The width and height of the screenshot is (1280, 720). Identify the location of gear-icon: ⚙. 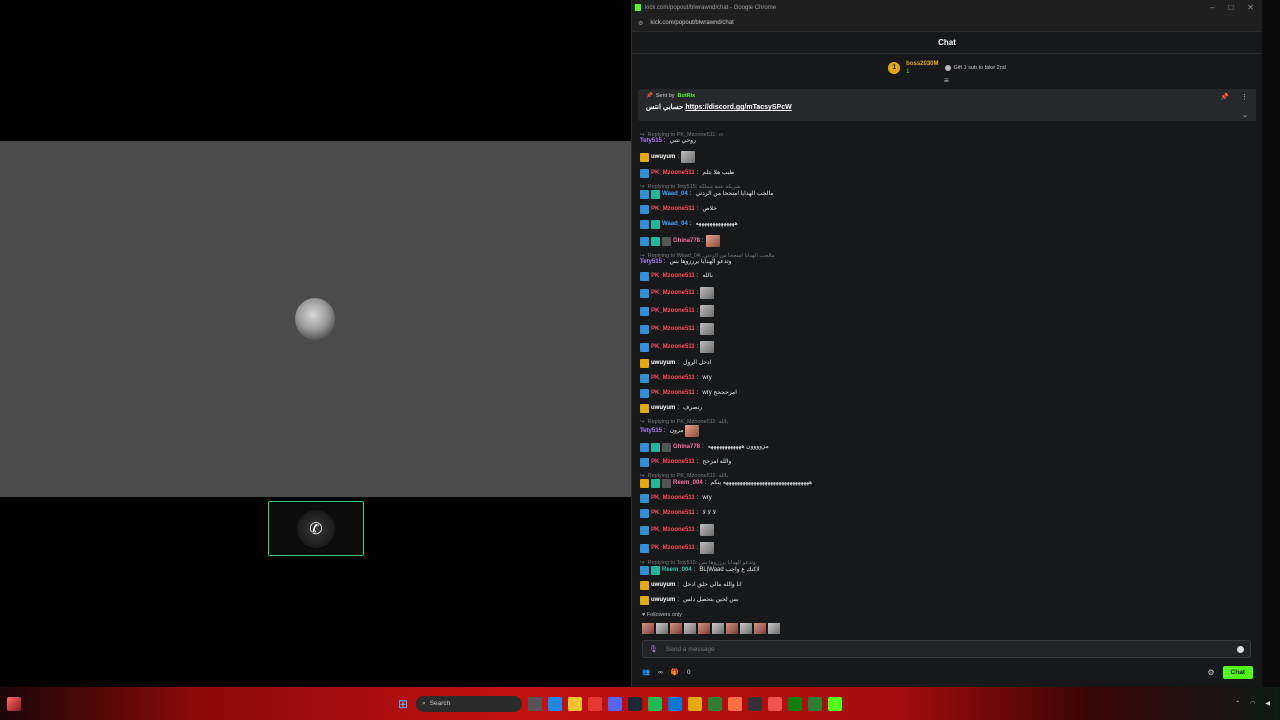
(1210, 672).